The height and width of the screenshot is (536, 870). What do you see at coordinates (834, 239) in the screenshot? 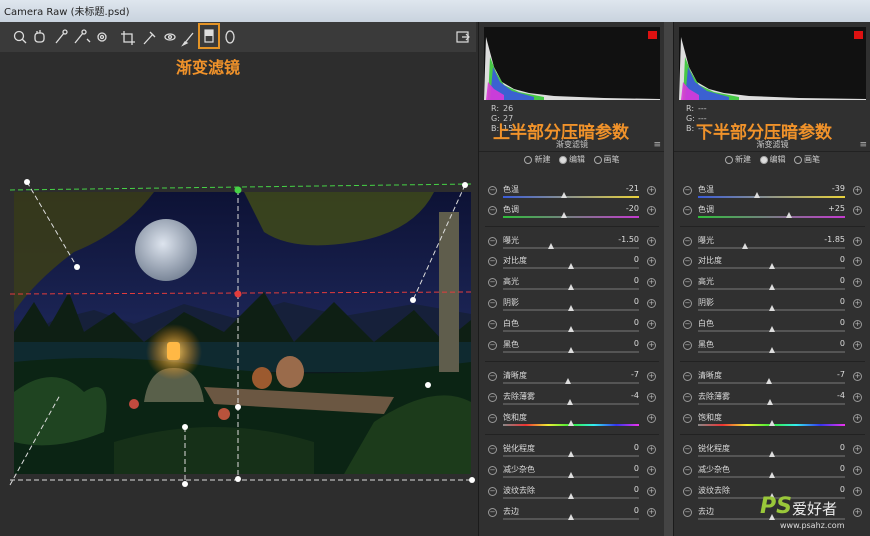
I see `slider-value: -1.85` at bounding box center [834, 239].